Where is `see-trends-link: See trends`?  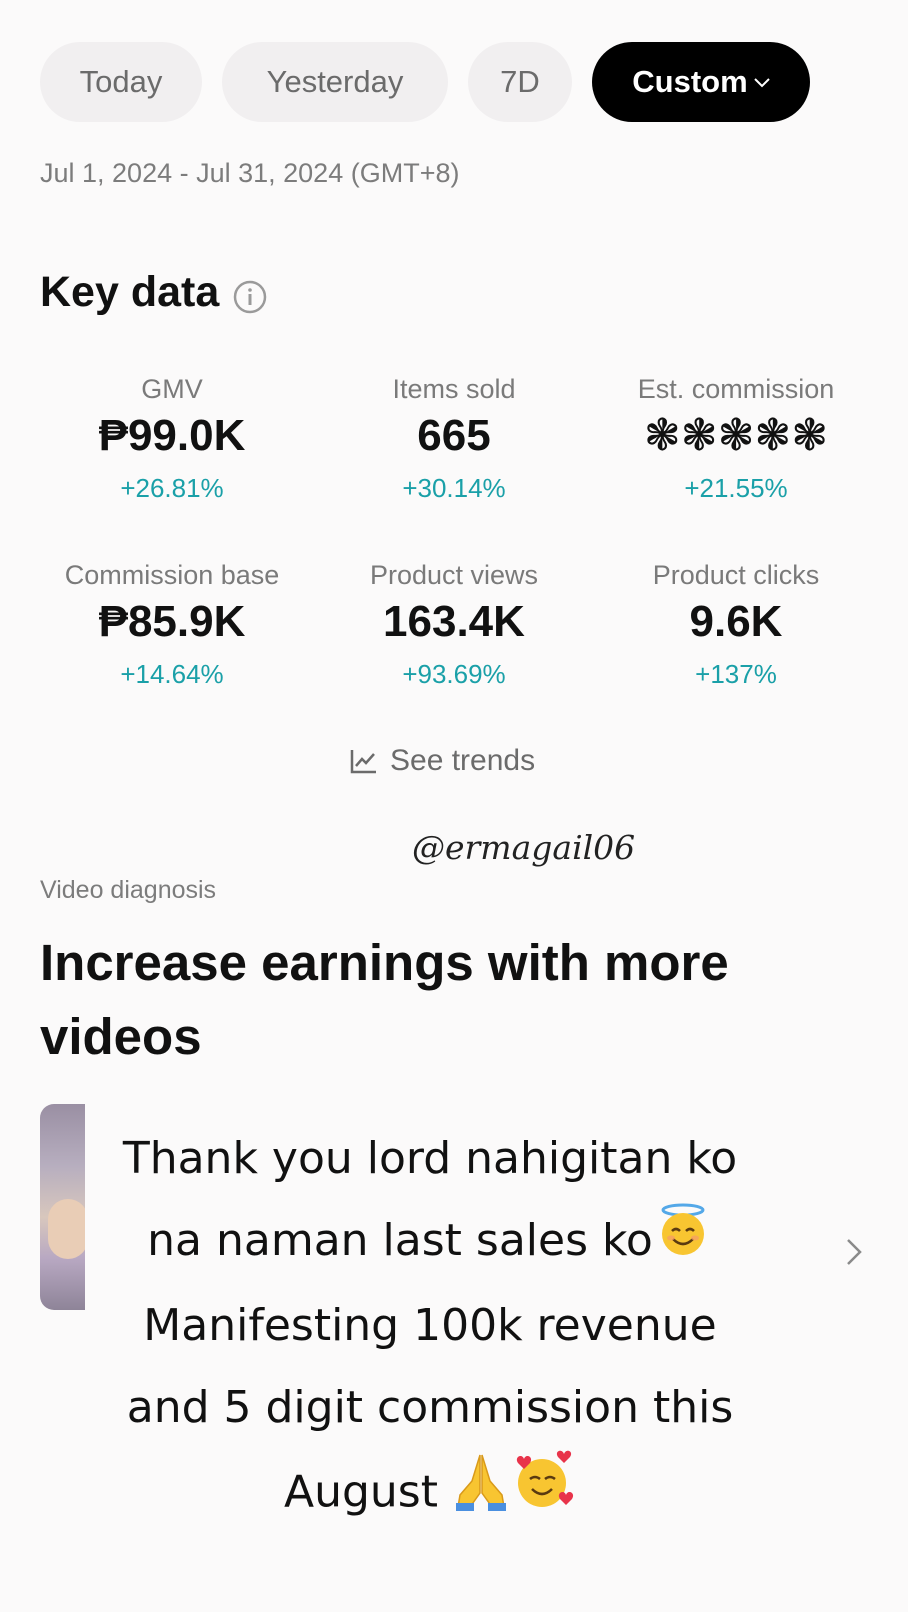 see-trends-link: See trends is located at coordinates (442, 761).